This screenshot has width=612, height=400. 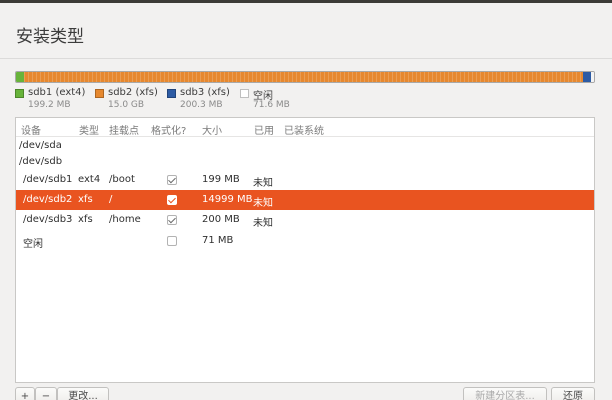 I want to click on partition-bar, so click(x=305, y=77).